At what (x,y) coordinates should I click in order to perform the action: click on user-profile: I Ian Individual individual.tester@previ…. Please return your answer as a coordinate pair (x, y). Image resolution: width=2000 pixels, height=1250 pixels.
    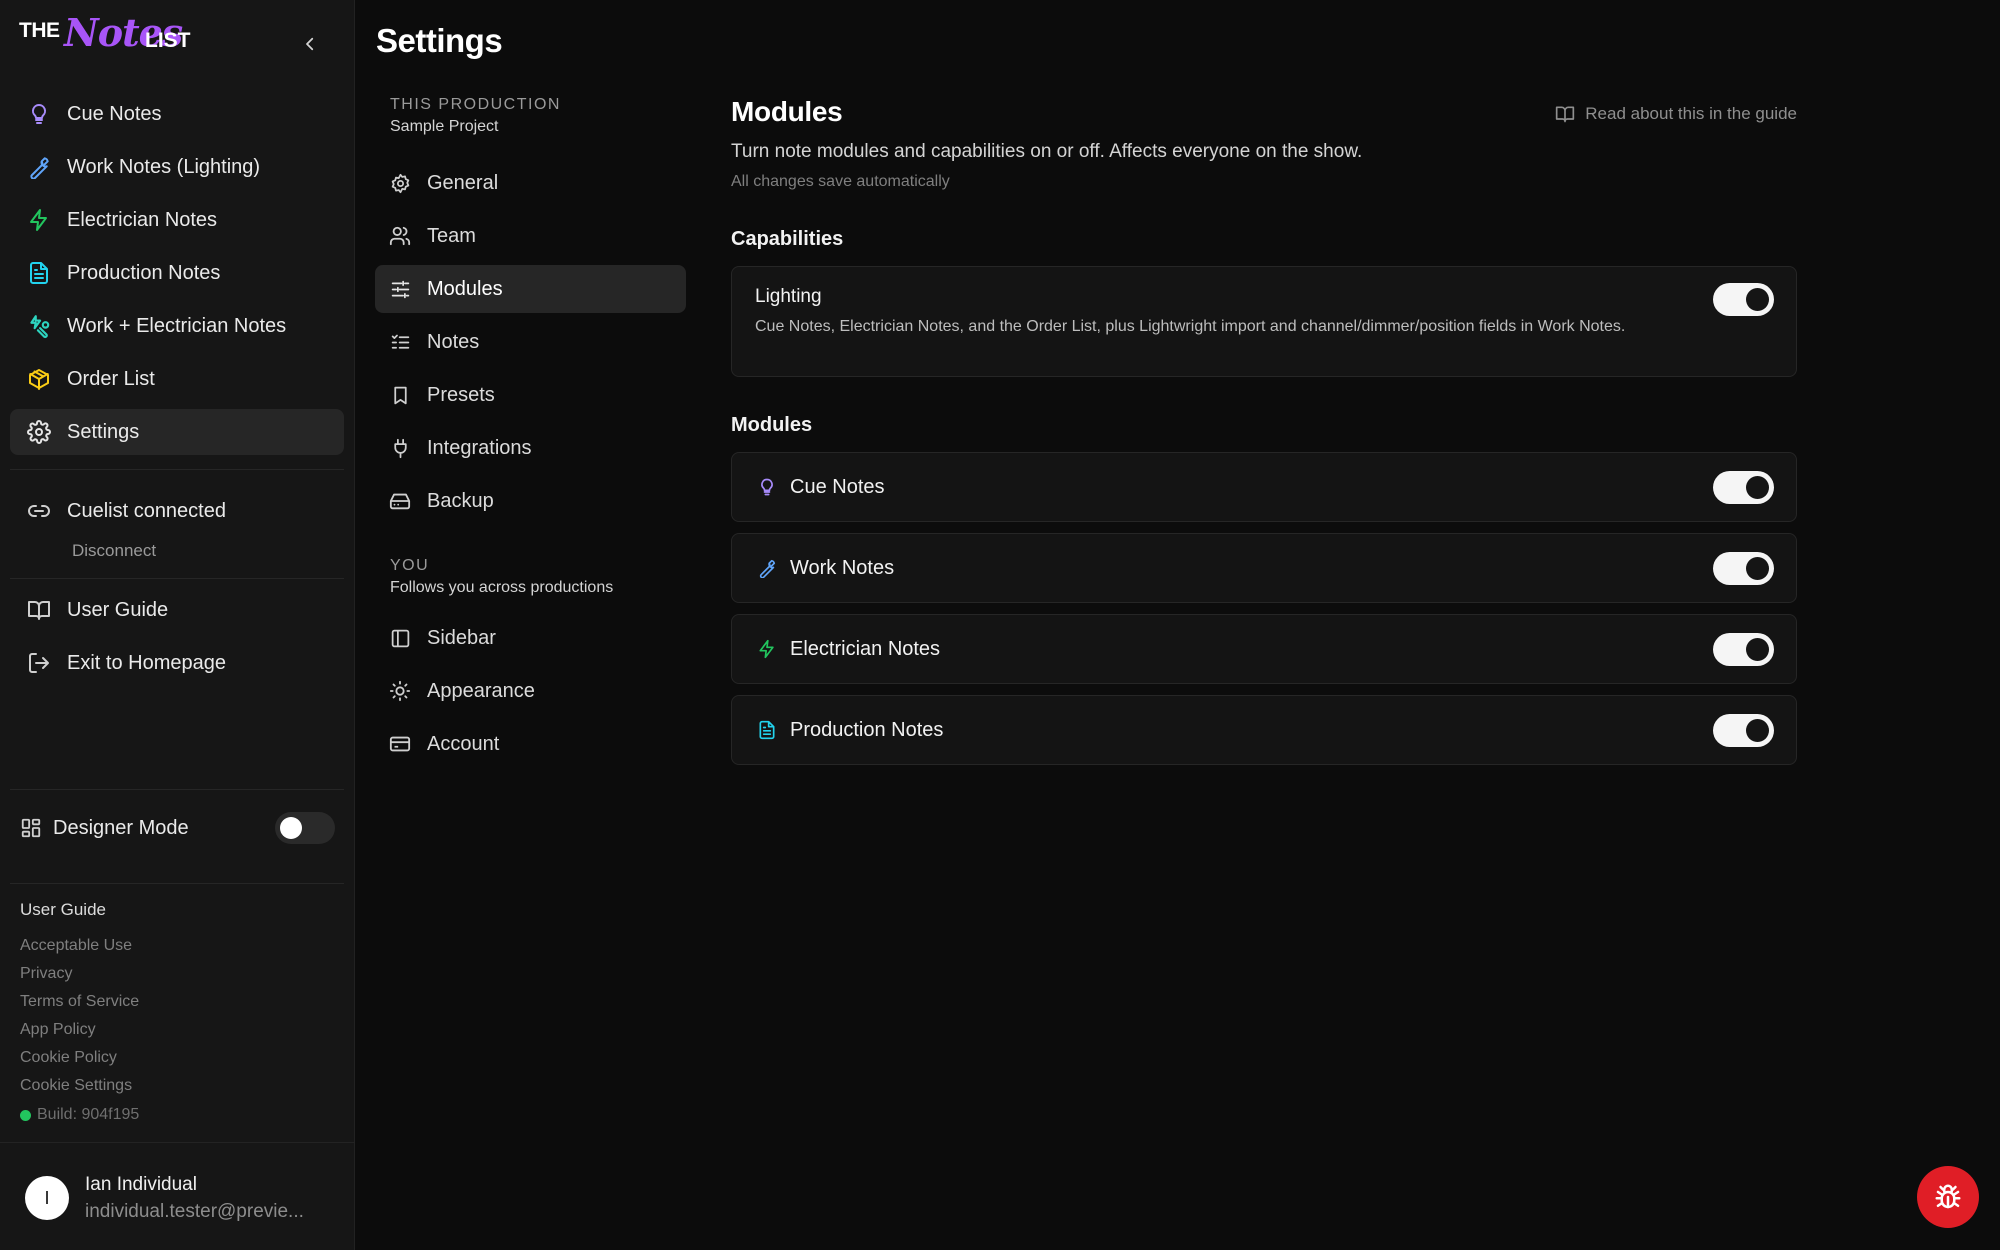
    Looking at the image, I should click on (177, 1196).